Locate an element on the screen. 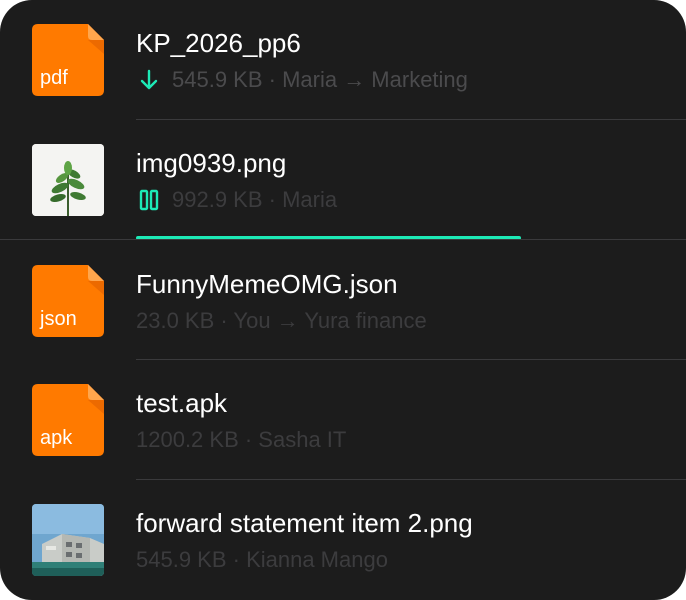 This screenshot has width=686, height=600. file-name: test.apk is located at coordinates (182, 403).